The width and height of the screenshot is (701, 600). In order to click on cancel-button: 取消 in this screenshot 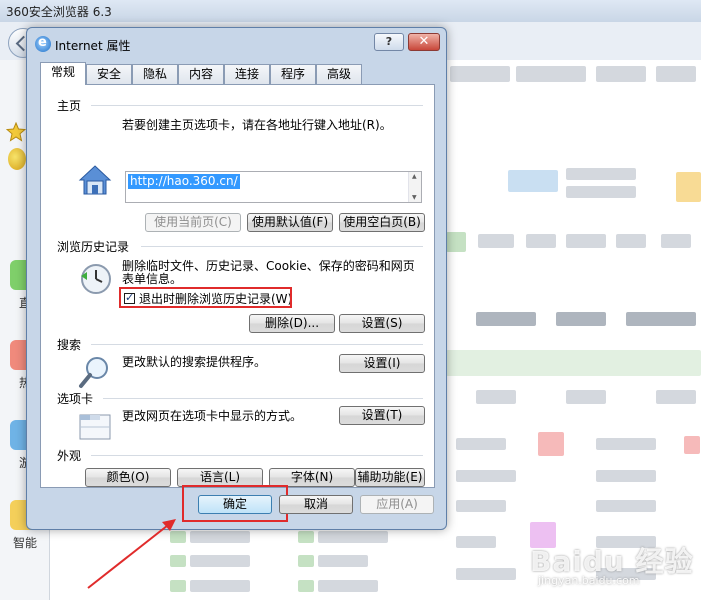, I will do `click(316, 504)`.